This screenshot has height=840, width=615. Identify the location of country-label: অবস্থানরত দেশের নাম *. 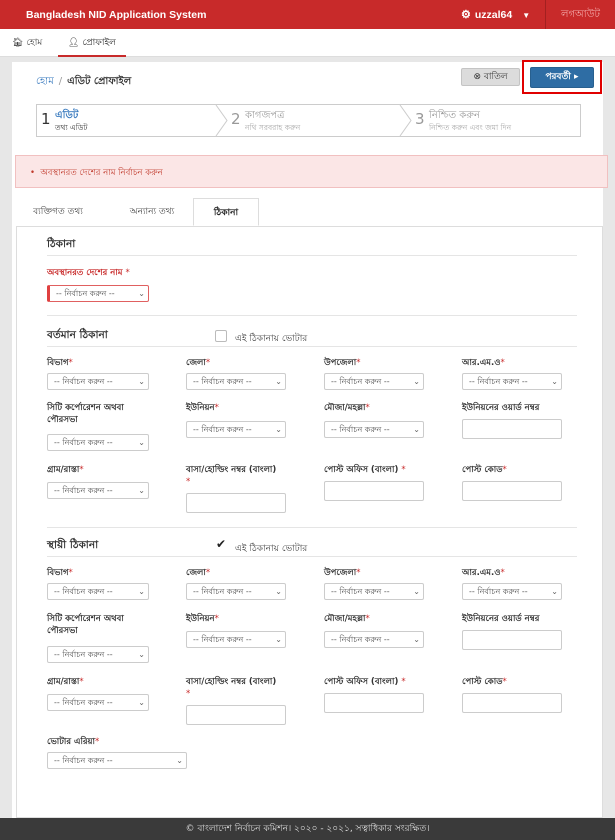
(88, 273).